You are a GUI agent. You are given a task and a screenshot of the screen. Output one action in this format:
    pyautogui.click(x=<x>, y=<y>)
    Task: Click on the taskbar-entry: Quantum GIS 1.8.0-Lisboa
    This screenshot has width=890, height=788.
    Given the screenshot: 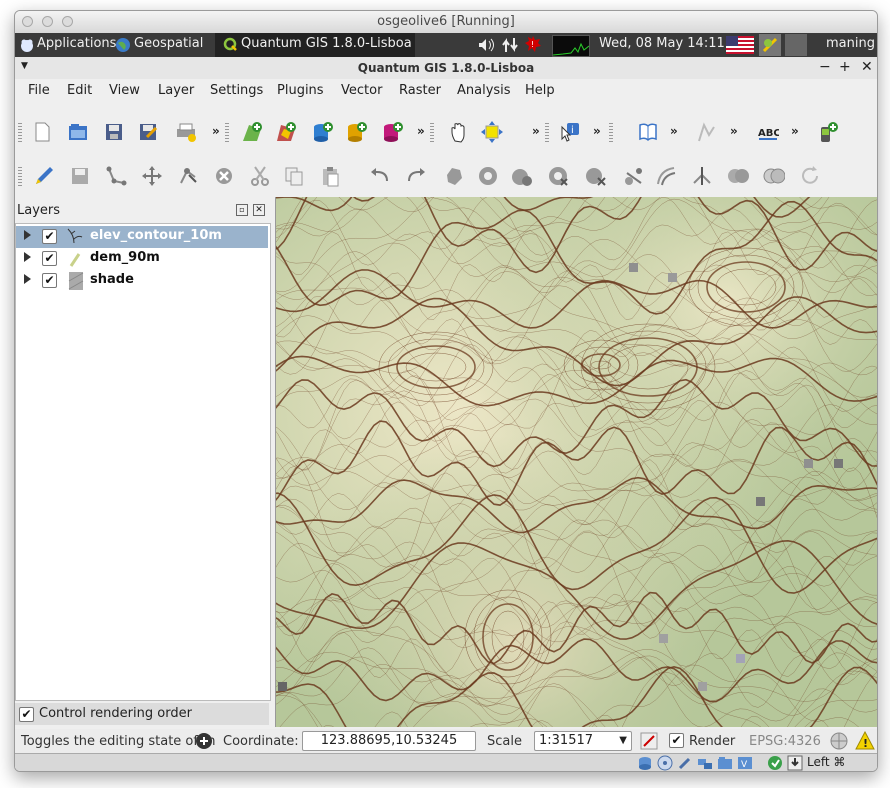 What is the action you would take?
    pyautogui.click(x=315, y=45)
    